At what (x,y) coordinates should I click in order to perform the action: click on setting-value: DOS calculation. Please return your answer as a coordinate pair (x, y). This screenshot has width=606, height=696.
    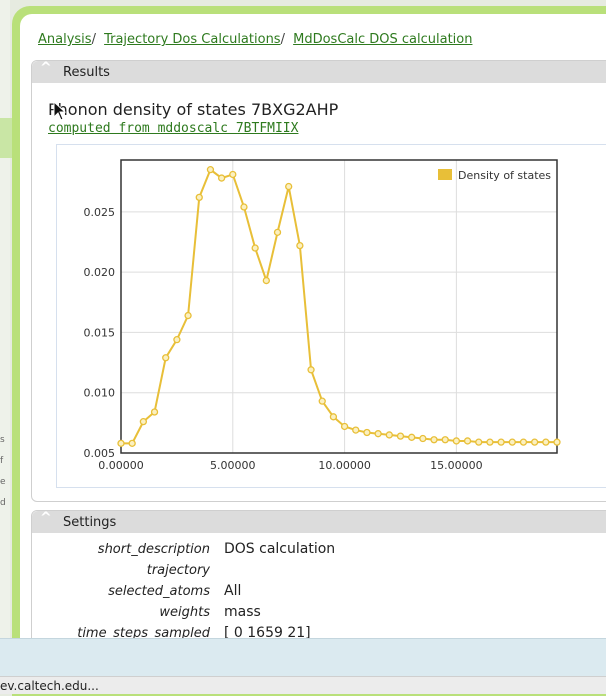
    Looking at the image, I should click on (280, 549).